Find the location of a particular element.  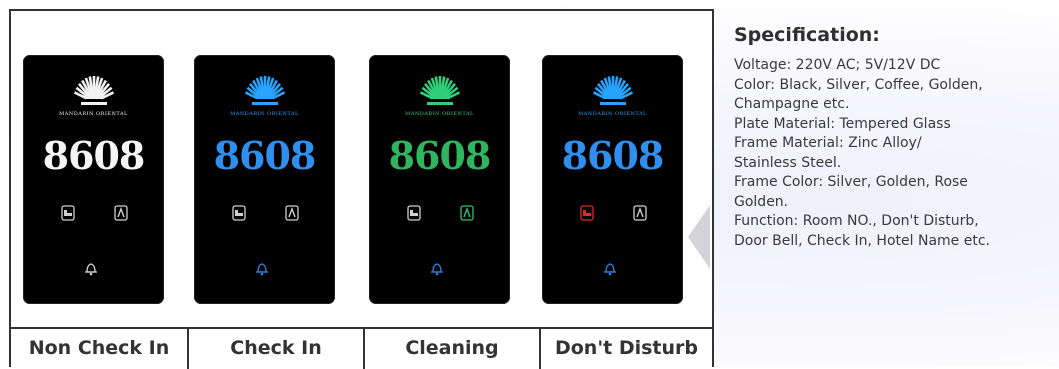

spec-line: Voltage: 220V AC; 5V/12V DC is located at coordinates (837, 65).